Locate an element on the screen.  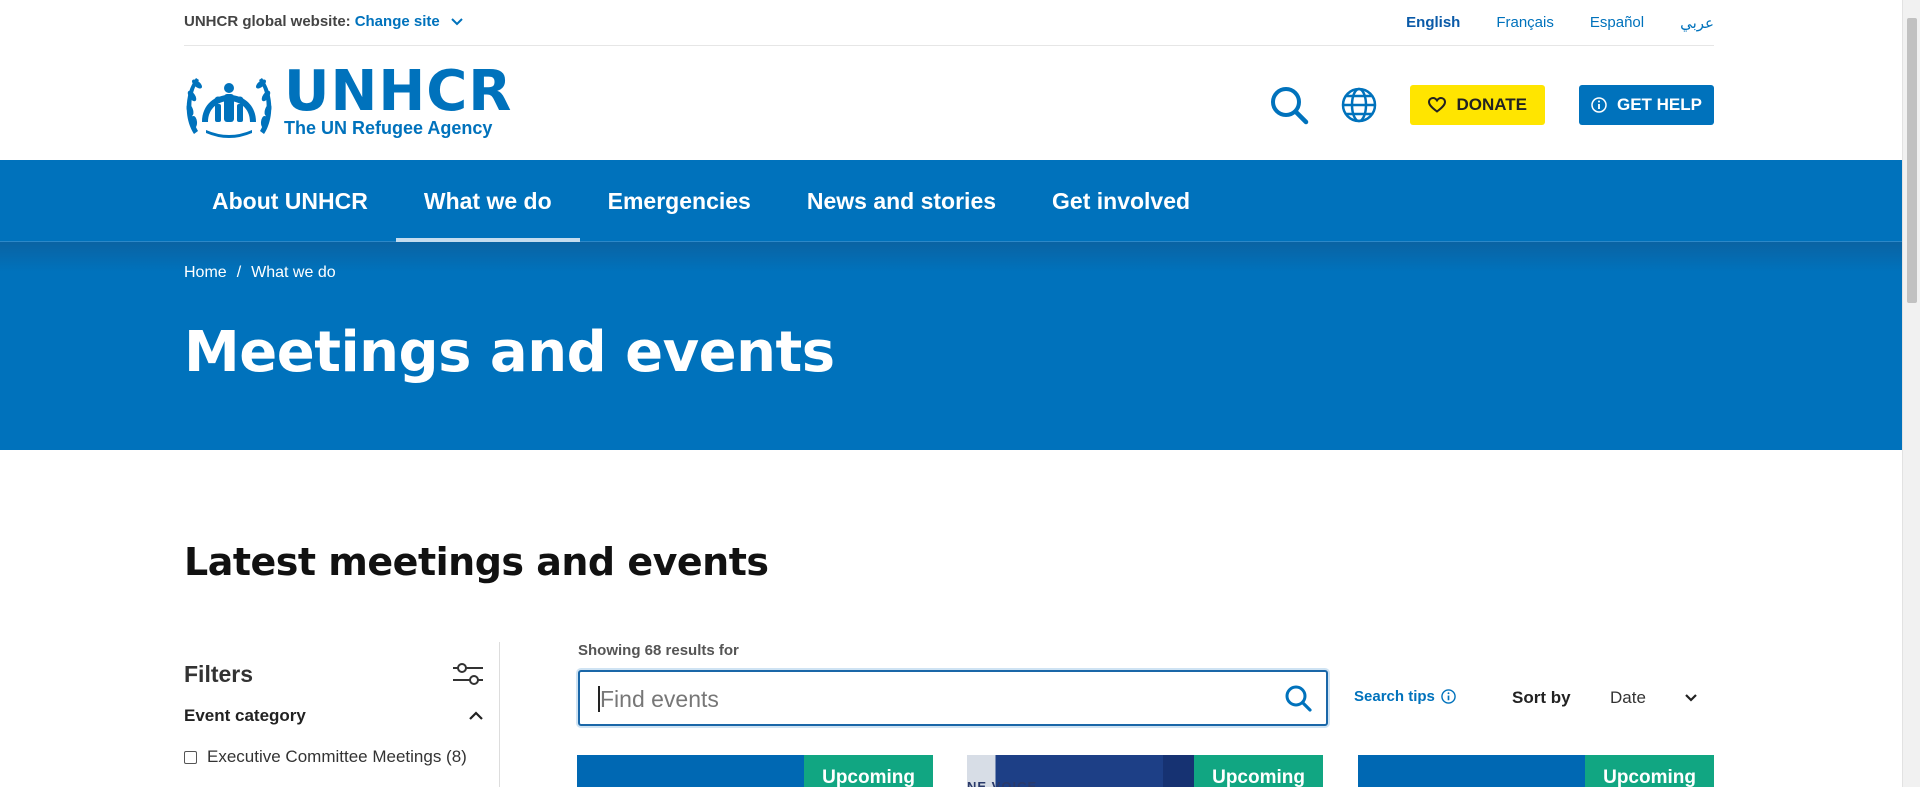
event-card-image-text: NE VOICE is located at coordinates (1002, 783).